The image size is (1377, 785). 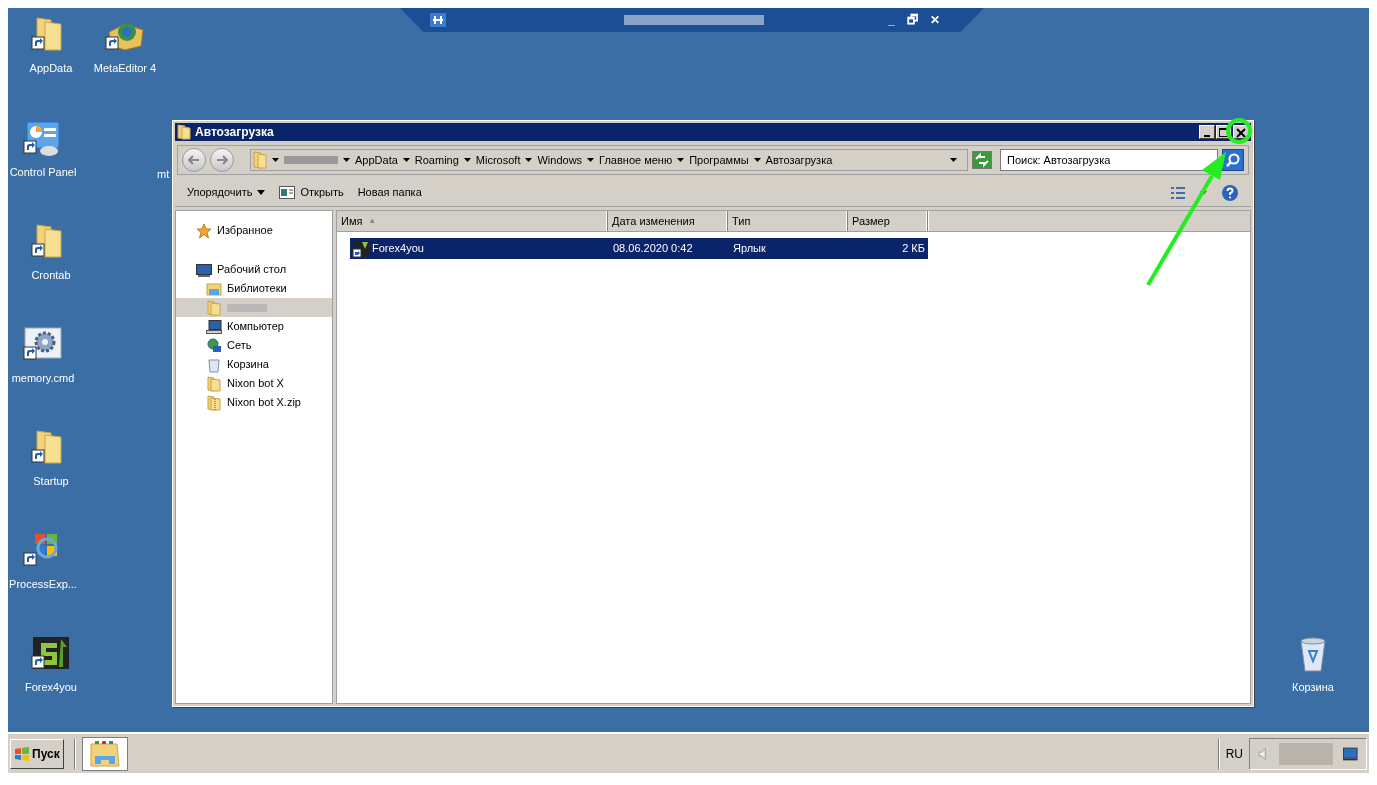 What do you see at coordinates (125, 68) in the screenshot?
I see `icon-label: MetaEditor 4` at bounding box center [125, 68].